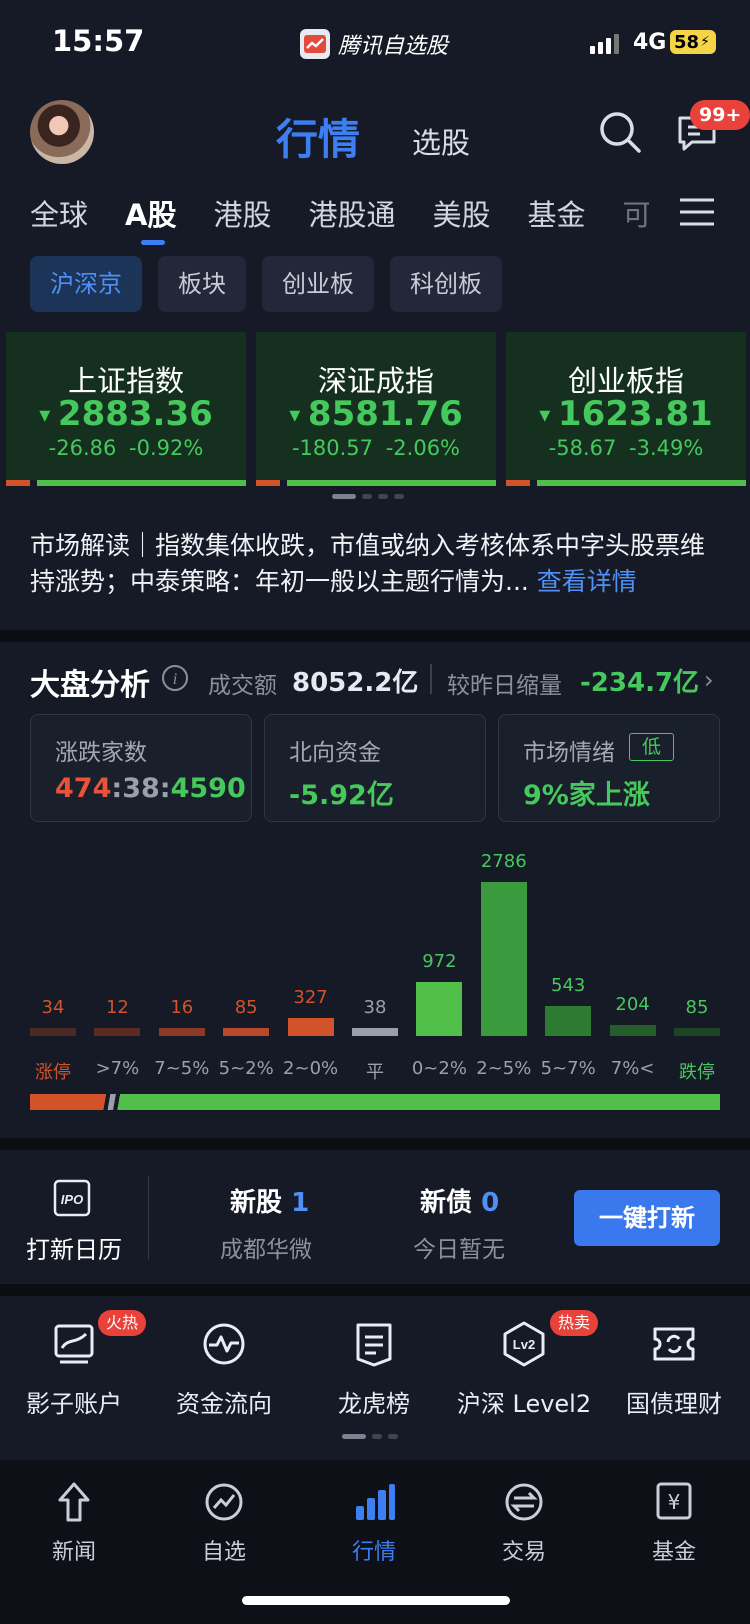  What do you see at coordinates (524, 1502) in the screenshot?
I see `trade-icon` at bounding box center [524, 1502].